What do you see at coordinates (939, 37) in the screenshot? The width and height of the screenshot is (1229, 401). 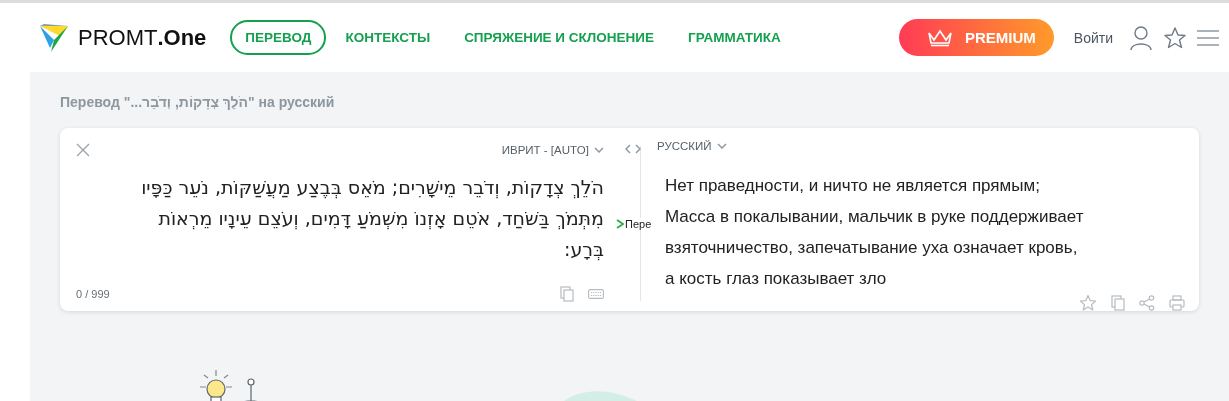 I see `crown-icon` at bounding box center [939, 37].